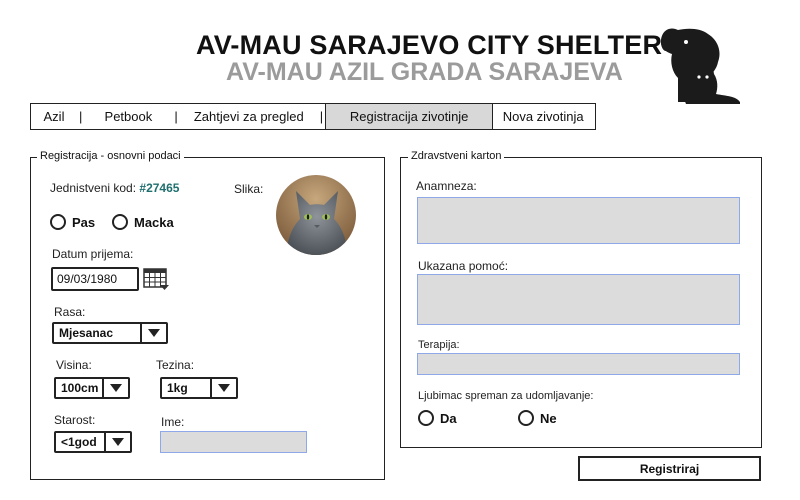 This screenshot has height=500, width=800. What do you see at coordinates (463, 266) in the screenshot?
I see `help-label: Ukazana pomoć:` at bounding box center [463, 266].